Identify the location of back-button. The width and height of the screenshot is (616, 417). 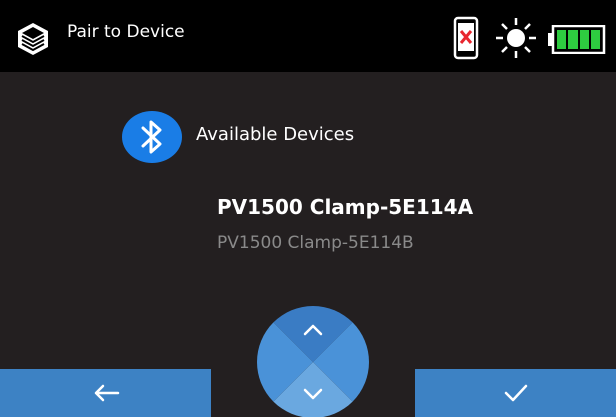
(105, 393).